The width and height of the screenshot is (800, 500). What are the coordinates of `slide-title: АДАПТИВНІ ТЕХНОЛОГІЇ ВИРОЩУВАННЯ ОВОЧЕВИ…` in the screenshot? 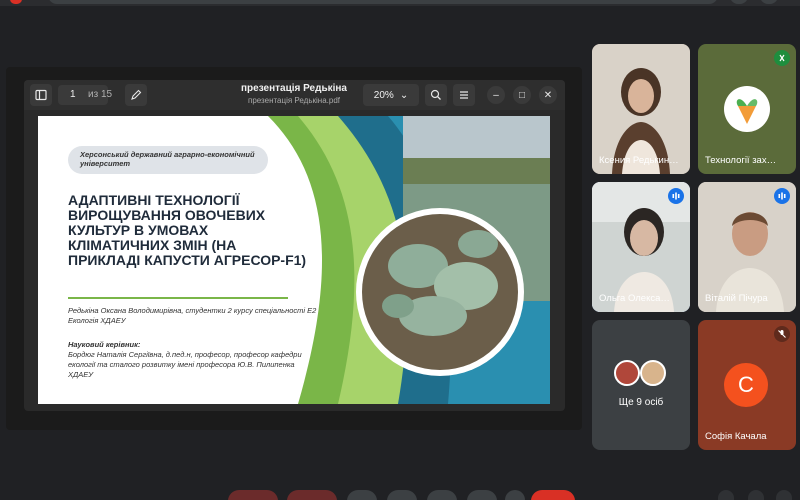 It's located at (187, 230).